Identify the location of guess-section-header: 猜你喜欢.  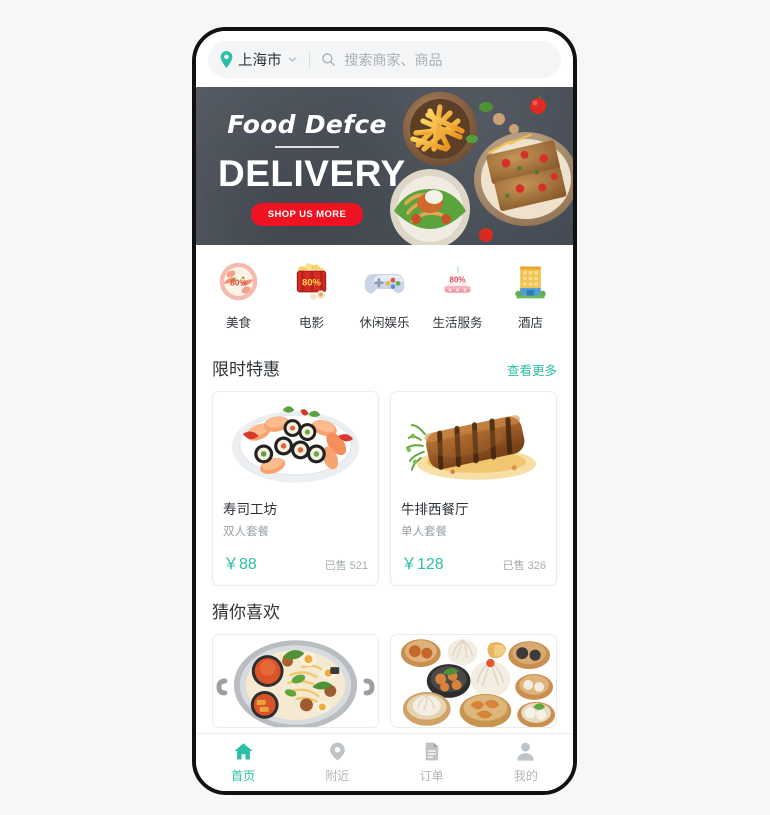
(384, 610).